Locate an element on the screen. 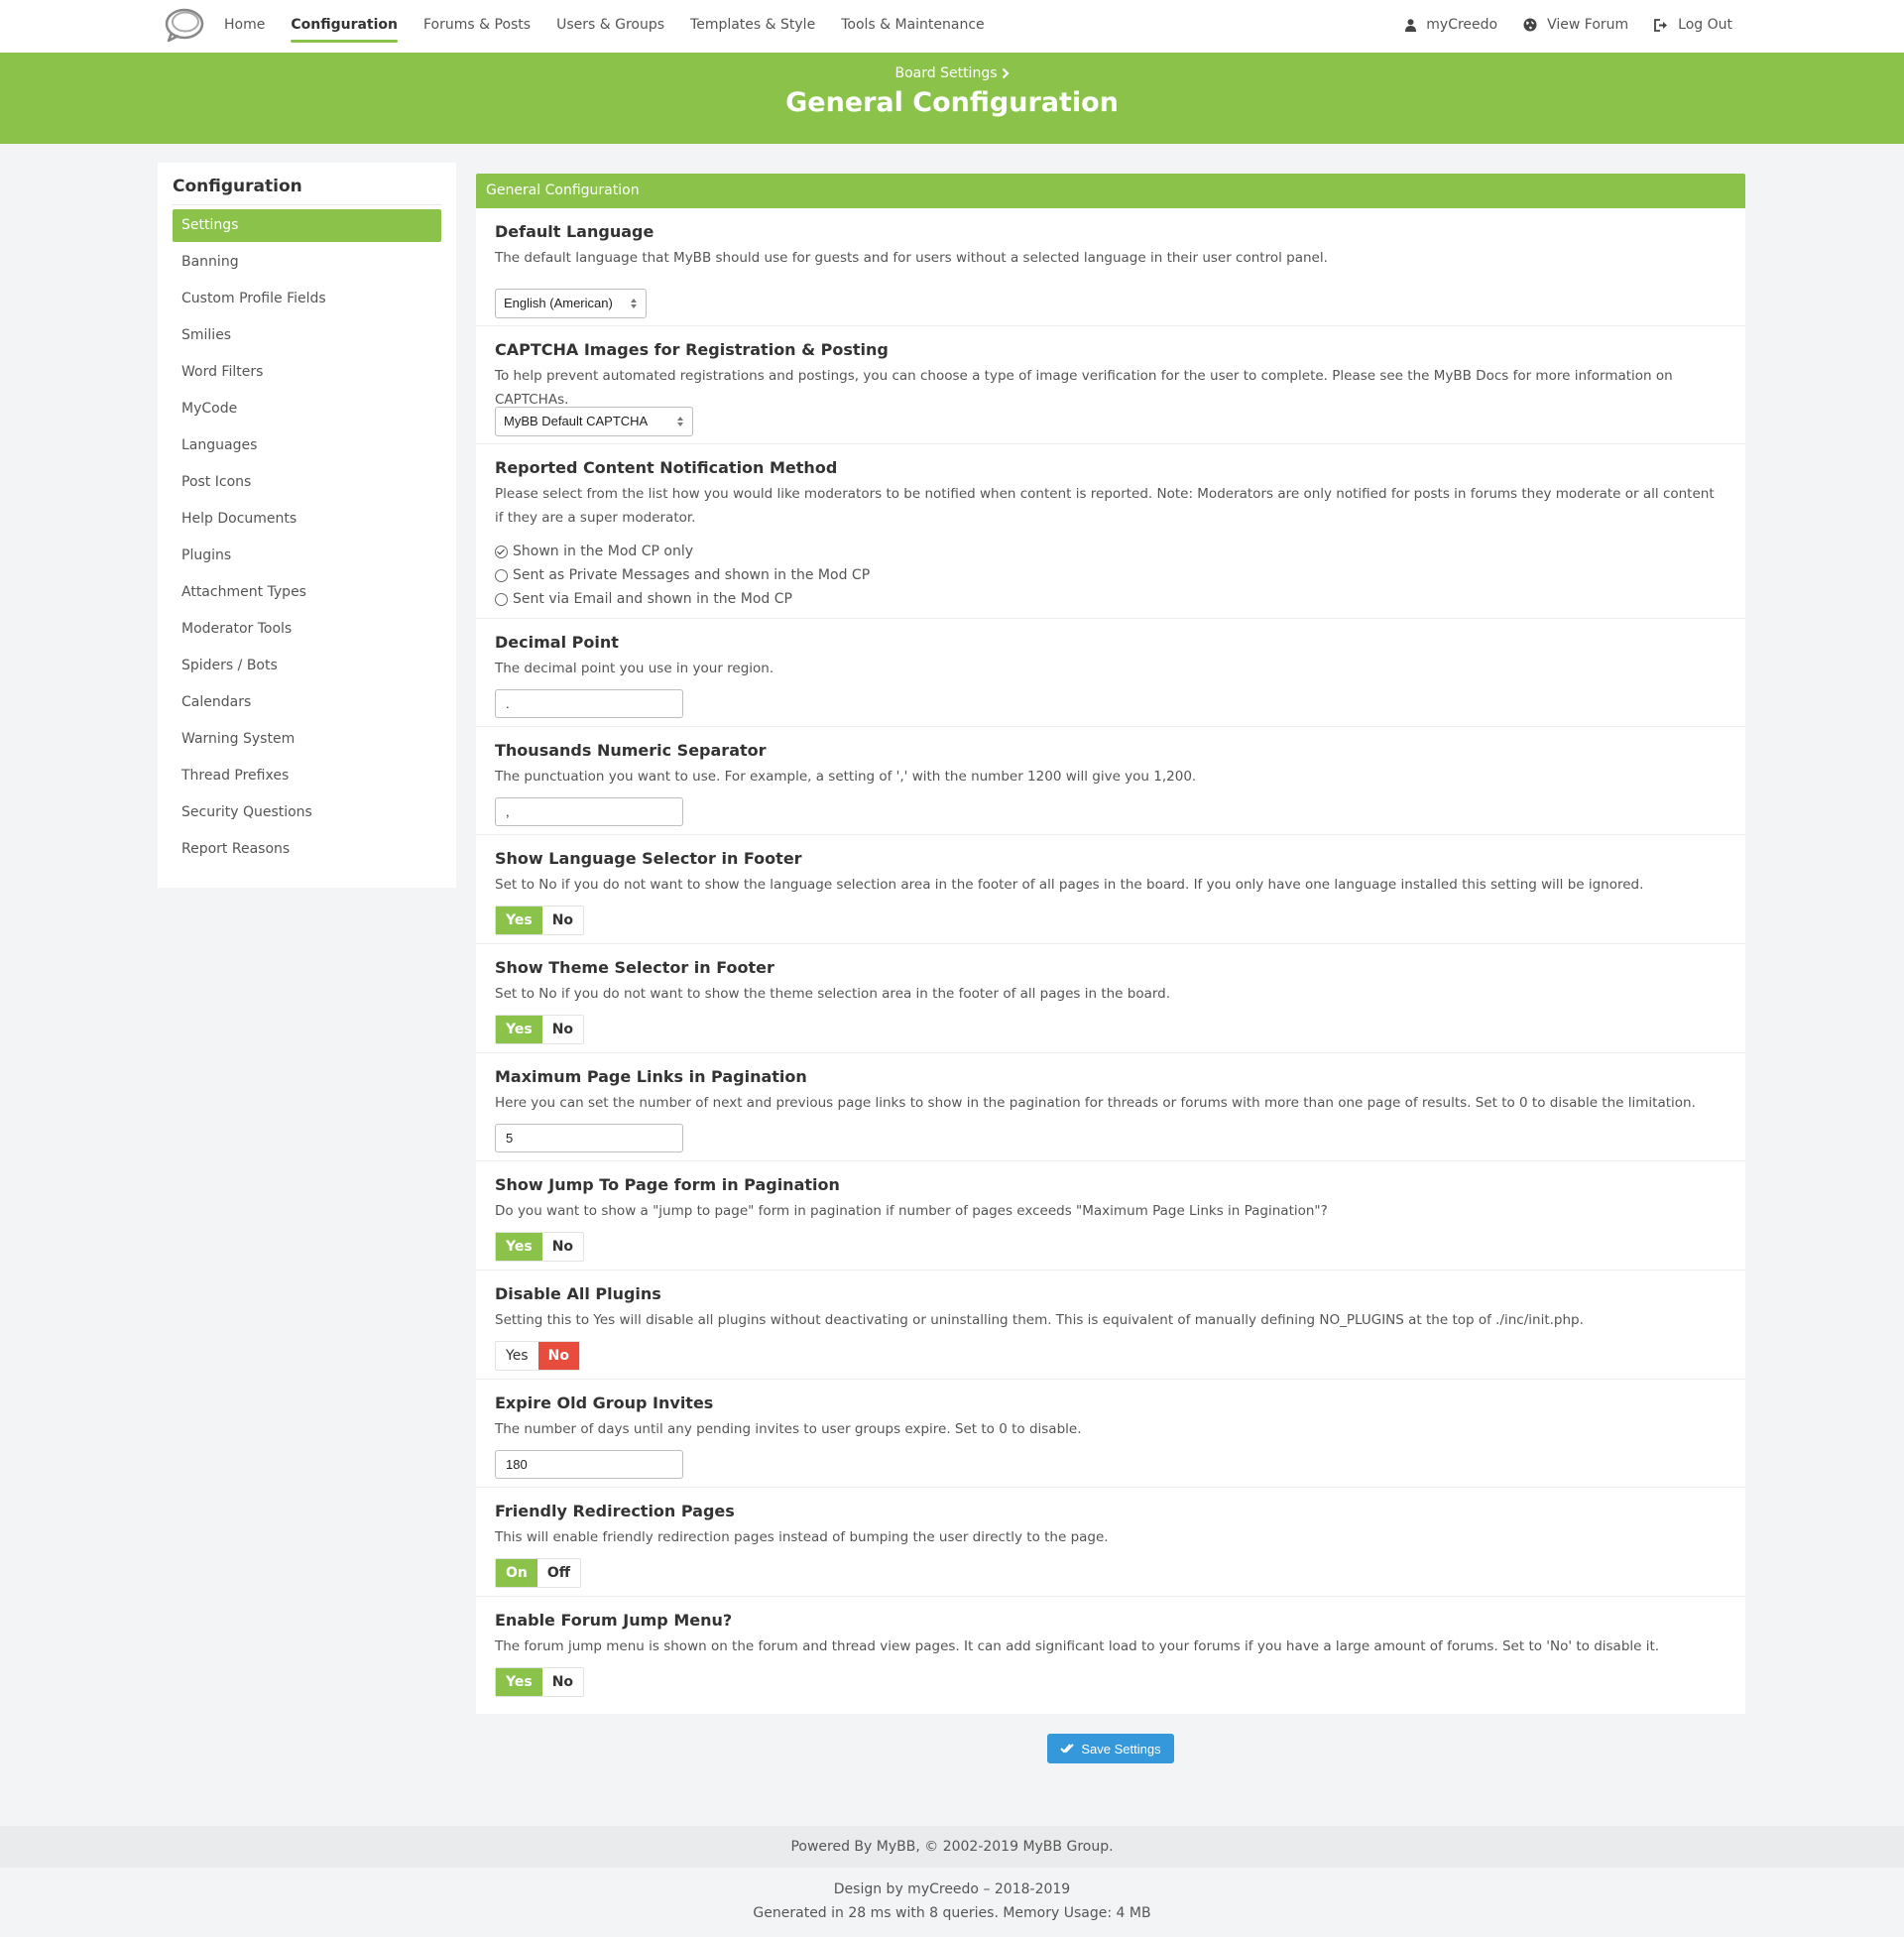 The image size is (1904, 1937). captcha-select: MyBB Default CAPTCHA is located at coordinates (594, 421).